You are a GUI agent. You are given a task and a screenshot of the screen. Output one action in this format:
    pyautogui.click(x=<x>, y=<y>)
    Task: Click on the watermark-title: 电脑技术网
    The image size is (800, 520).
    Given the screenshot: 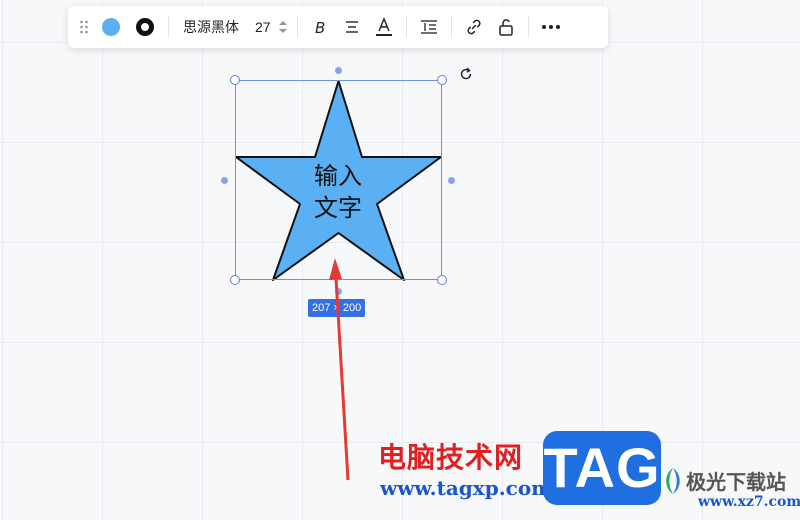 What is the action you would take?
    pyautogui.click(x=451, y=457)
    